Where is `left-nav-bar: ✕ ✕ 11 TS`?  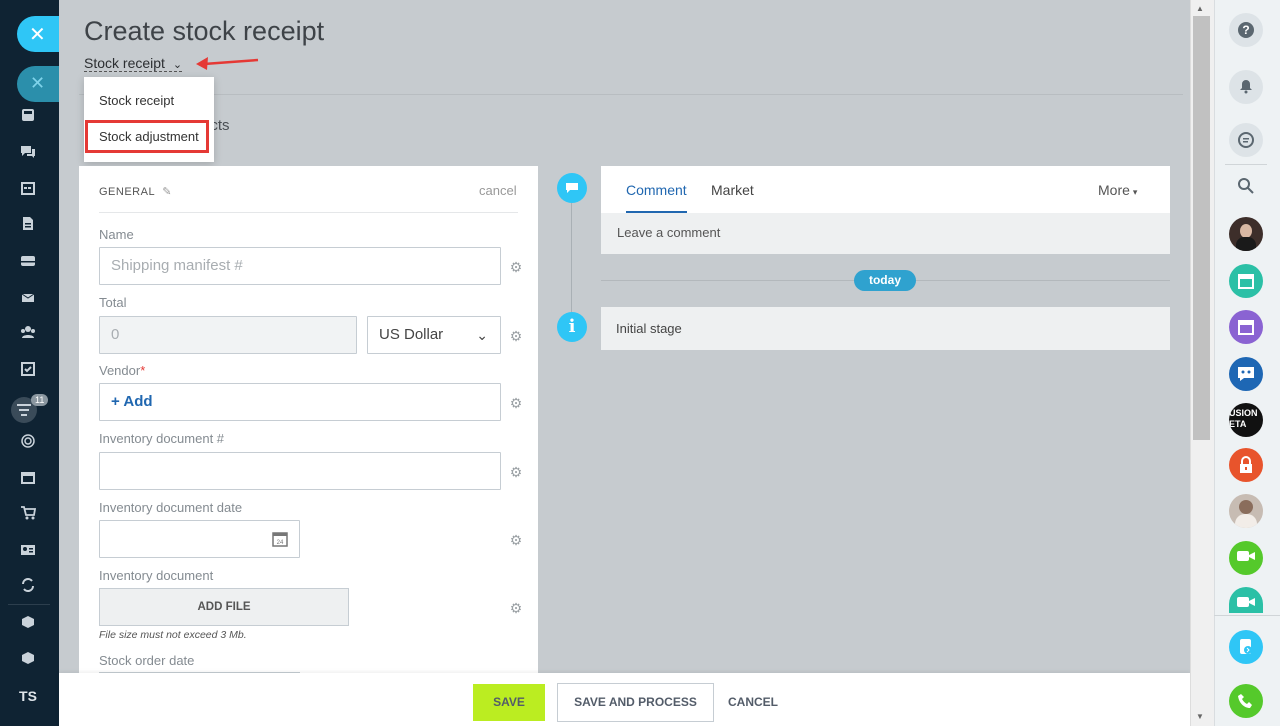
left-nav-bar: ✕ ✕ 11 TS is located at coordinates (29, 363).